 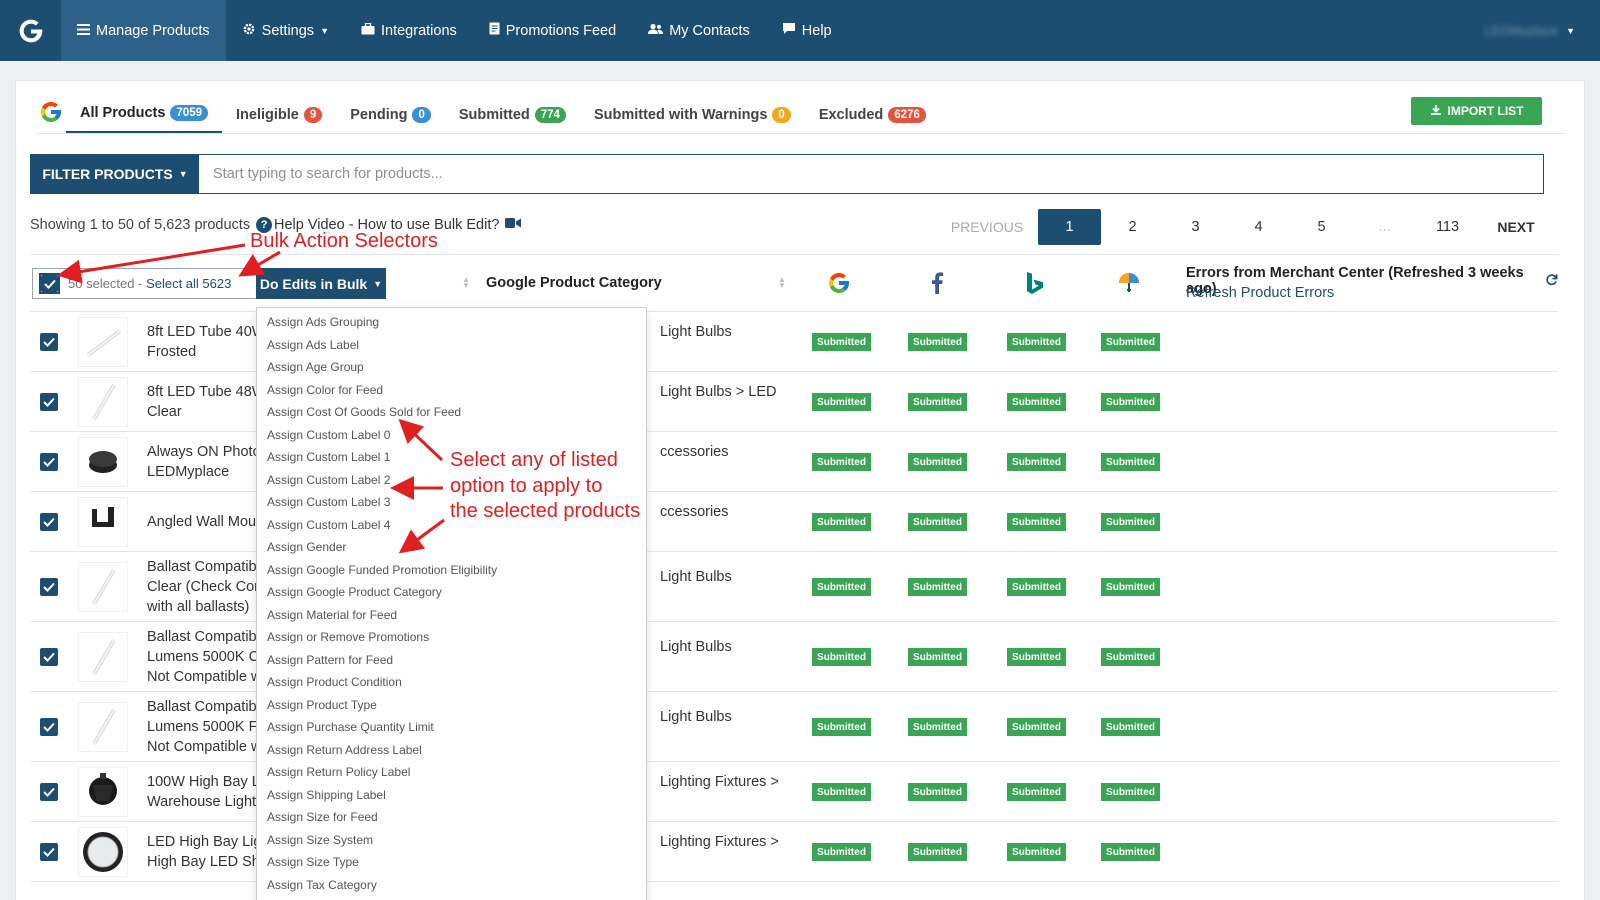 I want to click on bulk-option-assign-tax-category: Assign Tax Category, so click(x=451, y=885).